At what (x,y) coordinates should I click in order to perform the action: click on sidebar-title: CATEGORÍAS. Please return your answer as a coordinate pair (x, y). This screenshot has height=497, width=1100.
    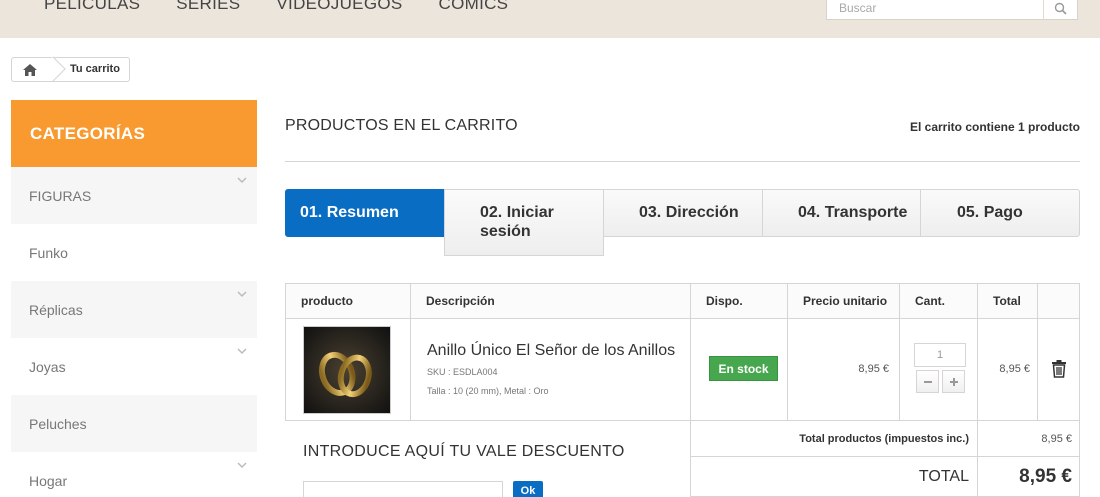
    Looking at the image, I should click on (134, 133).